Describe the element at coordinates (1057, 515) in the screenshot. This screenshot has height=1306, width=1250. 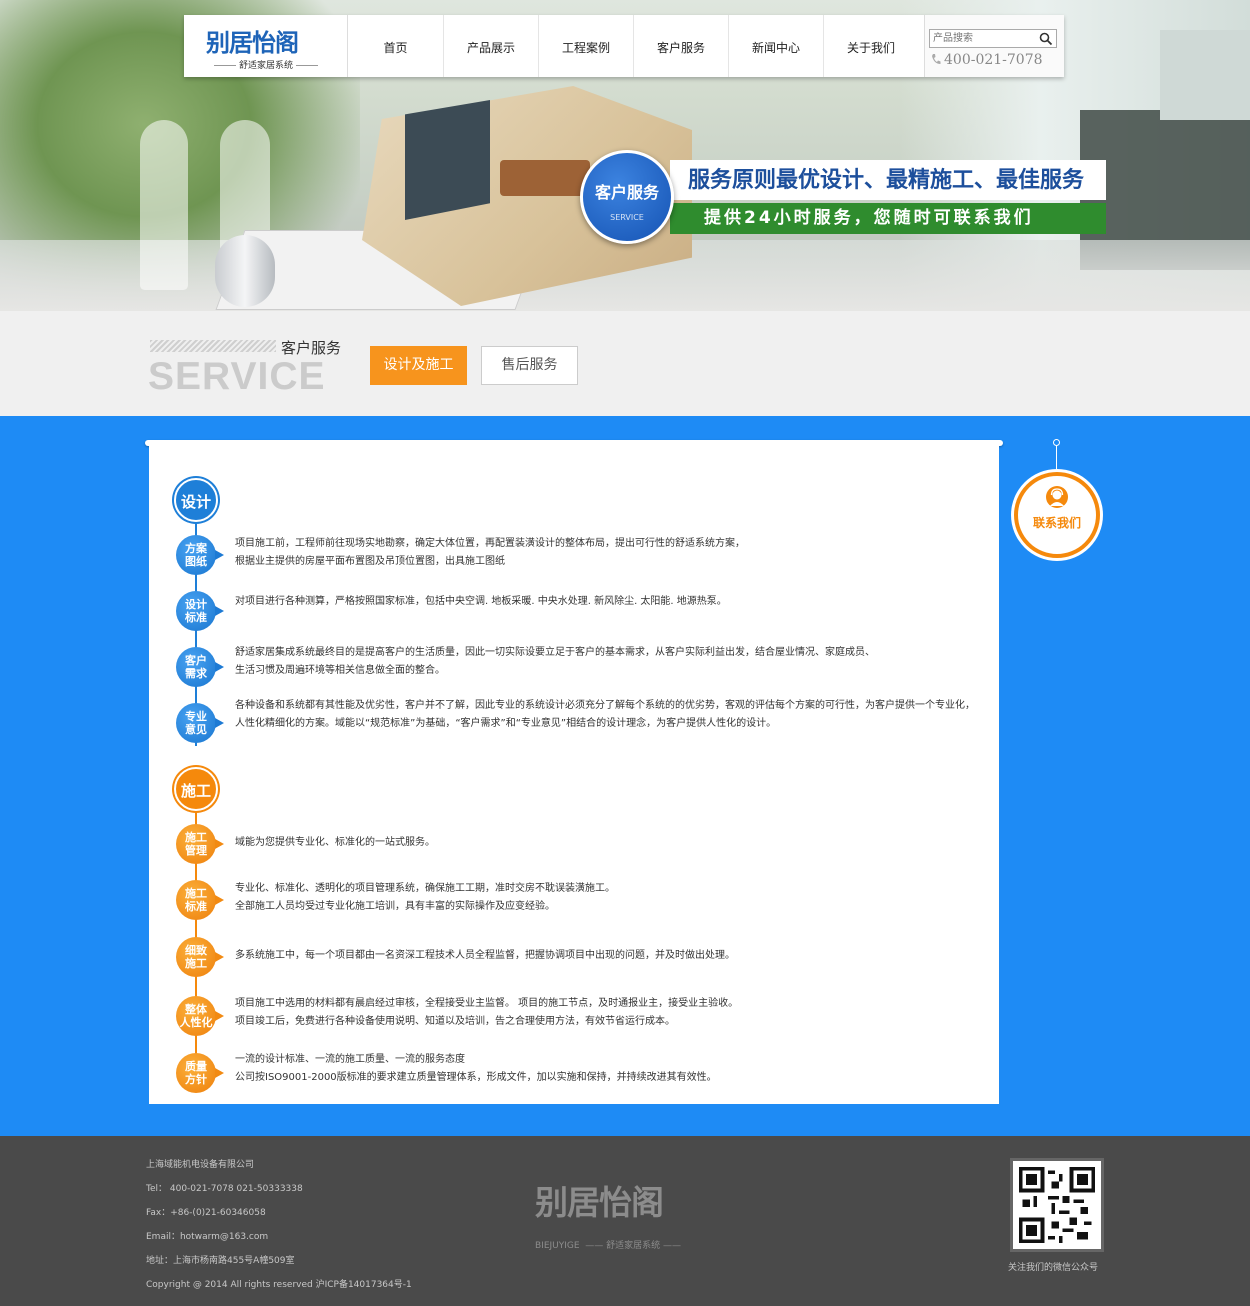
I see `contact-us-button: 联系我们` at that location.